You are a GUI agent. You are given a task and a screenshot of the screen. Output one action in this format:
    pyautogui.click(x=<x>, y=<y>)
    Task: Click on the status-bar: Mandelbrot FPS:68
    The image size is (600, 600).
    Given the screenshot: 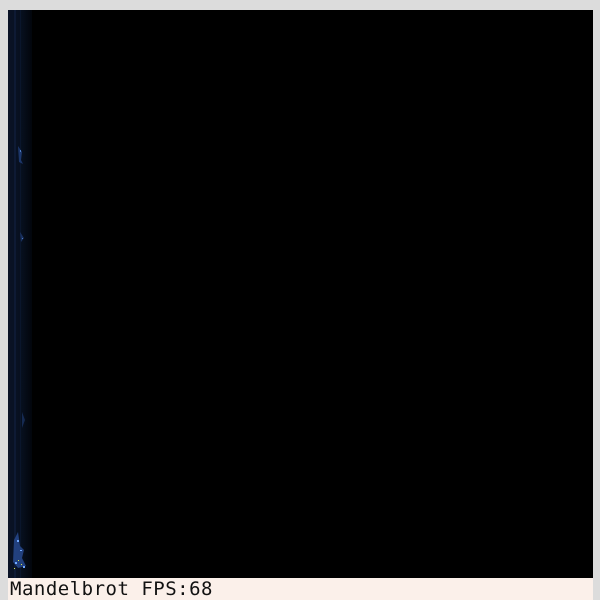 What is the action you would take?
    pyautogui.click(x=300, y=589)
    